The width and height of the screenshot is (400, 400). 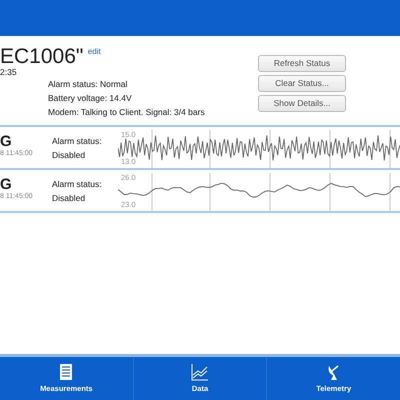 I want to click on device-title: EC1006", so click(x=42, y=56).